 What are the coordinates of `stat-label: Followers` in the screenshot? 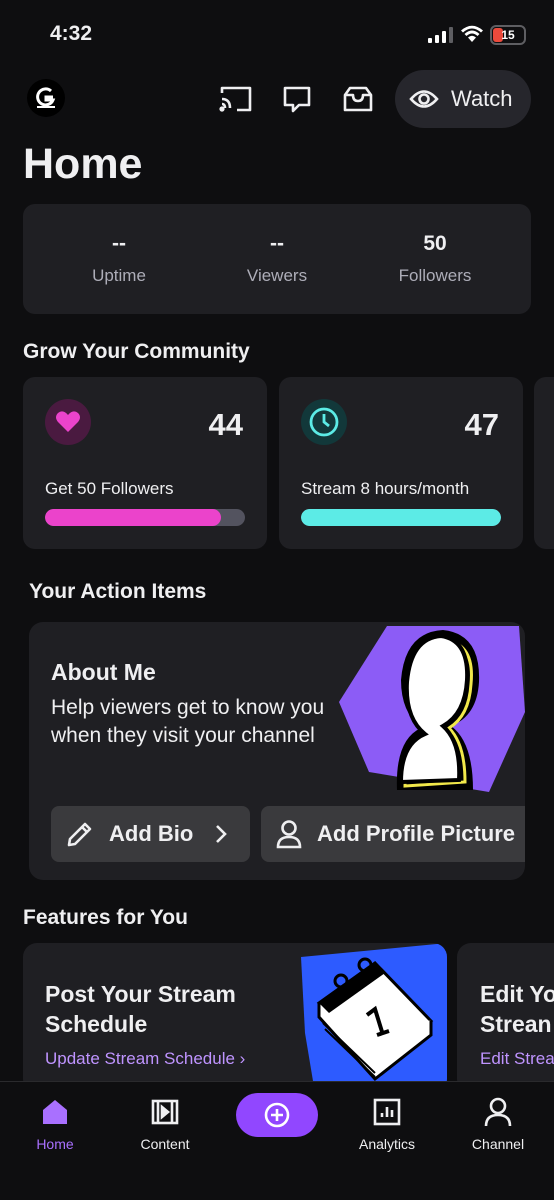 It's located at (435, 275).